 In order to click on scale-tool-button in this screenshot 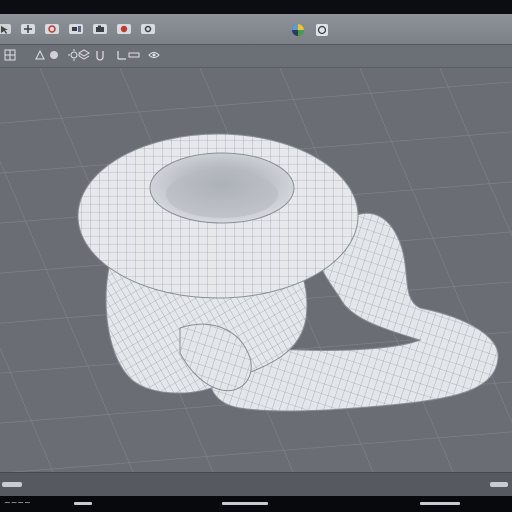, I will do `click(77, 29)`.